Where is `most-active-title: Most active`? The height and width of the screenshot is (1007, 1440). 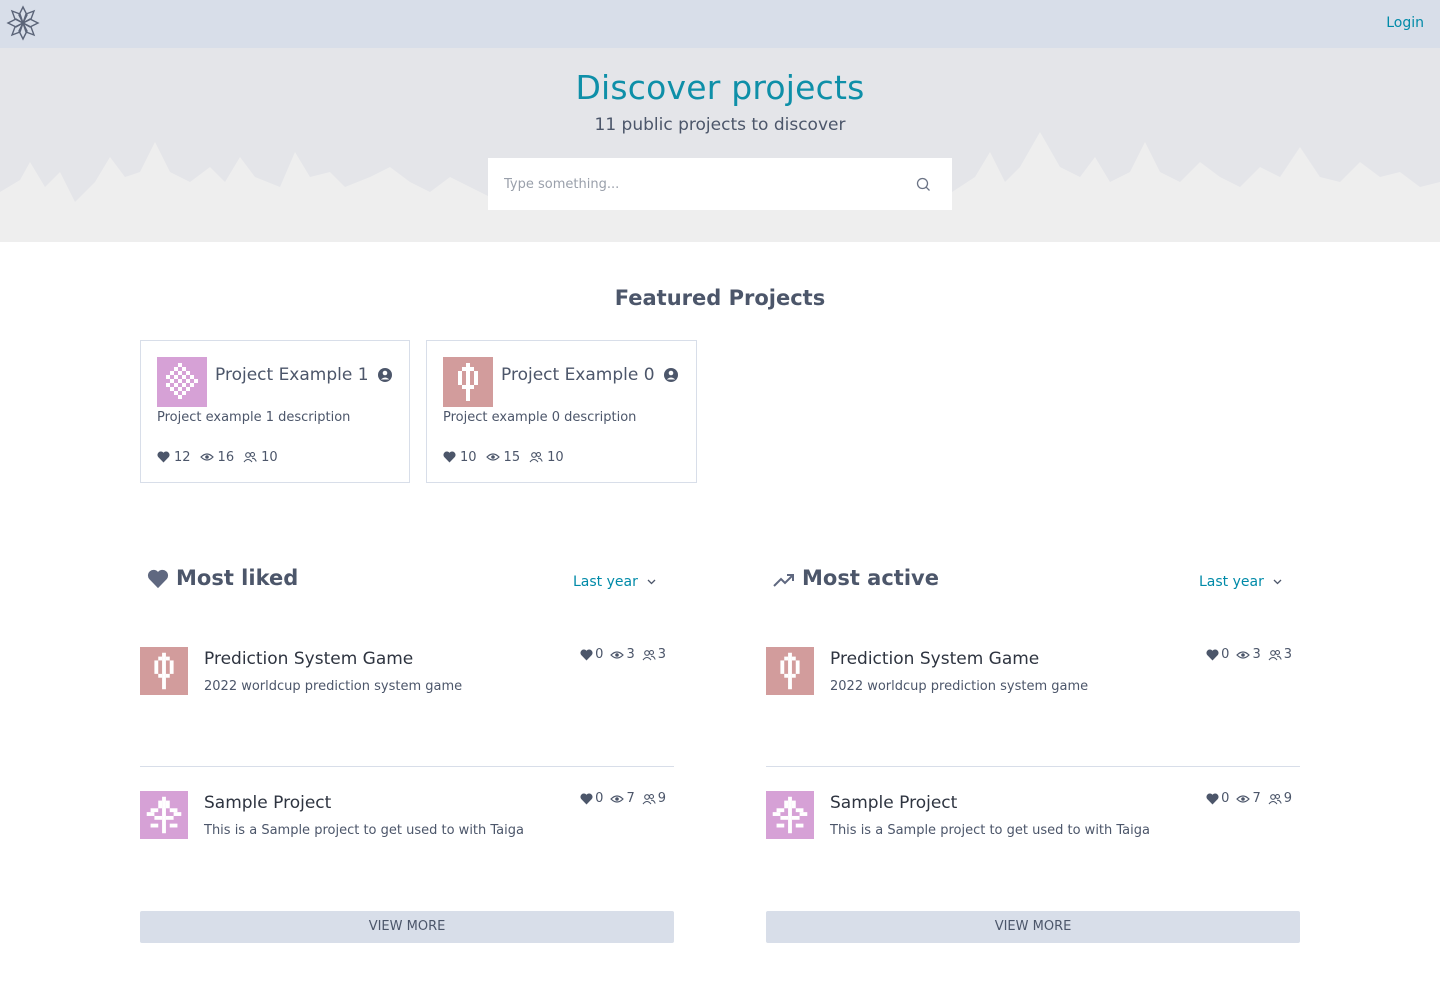 most-active-title: Most active is located at coordinates (870, 578).